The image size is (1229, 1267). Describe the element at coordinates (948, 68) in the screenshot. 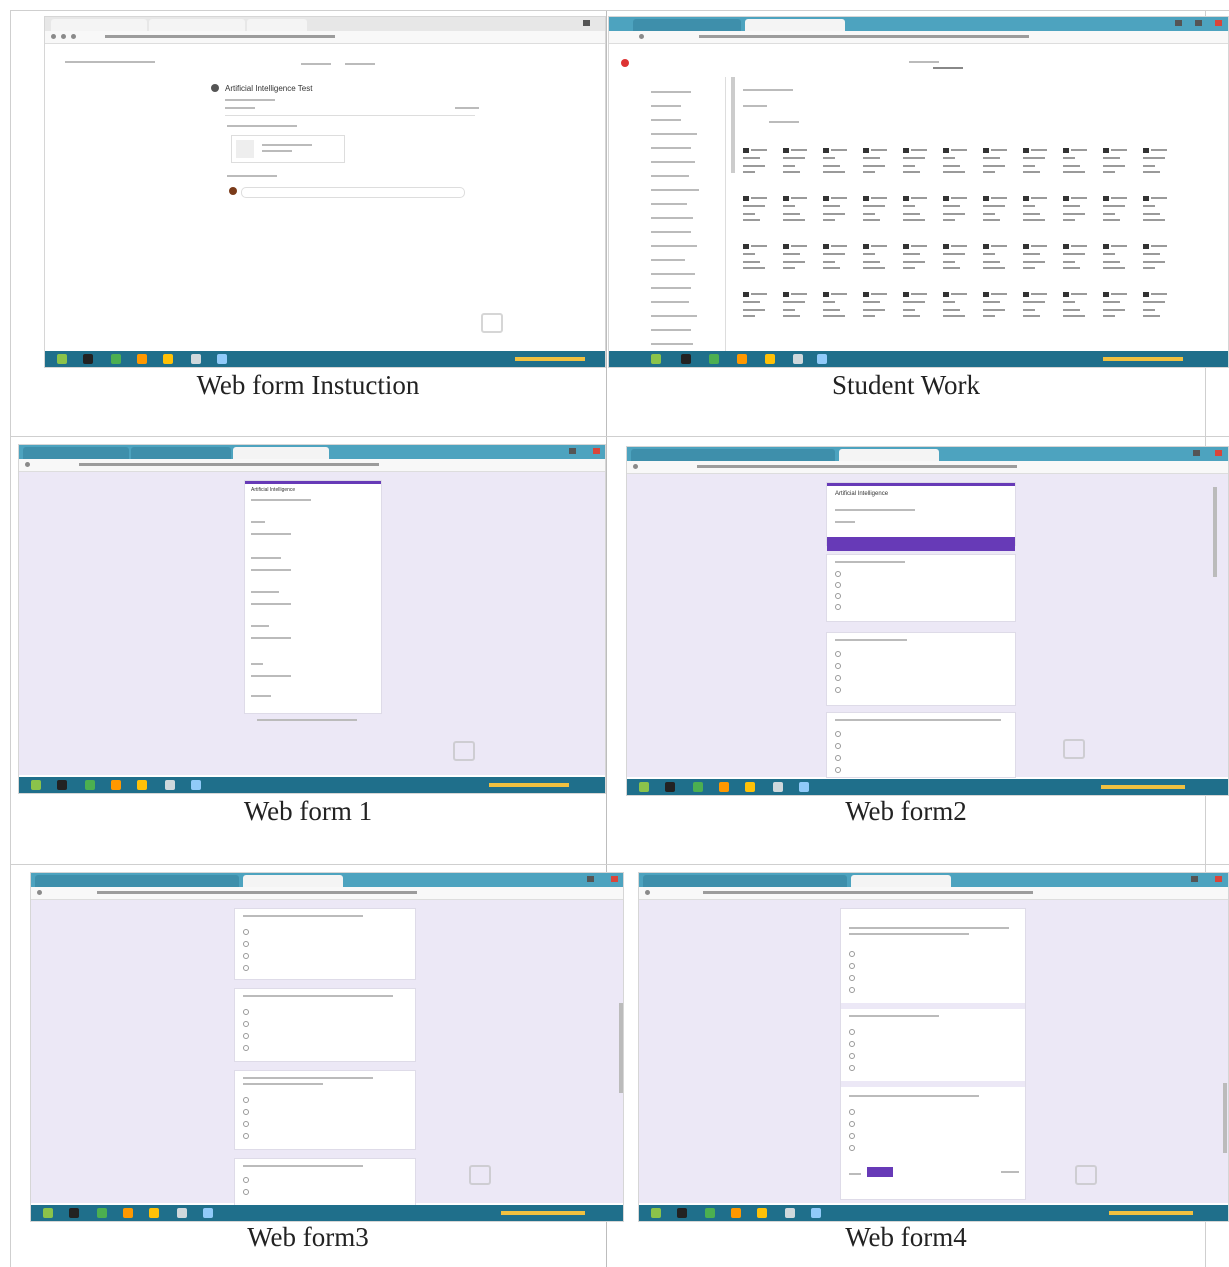

I see `tab-student-work` at that location.